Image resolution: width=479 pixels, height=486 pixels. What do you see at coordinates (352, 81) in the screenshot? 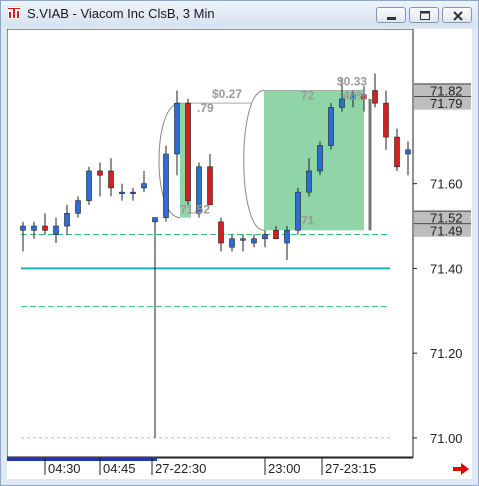
I see `move2-label: $0.33` at bounding box center [352, 81].